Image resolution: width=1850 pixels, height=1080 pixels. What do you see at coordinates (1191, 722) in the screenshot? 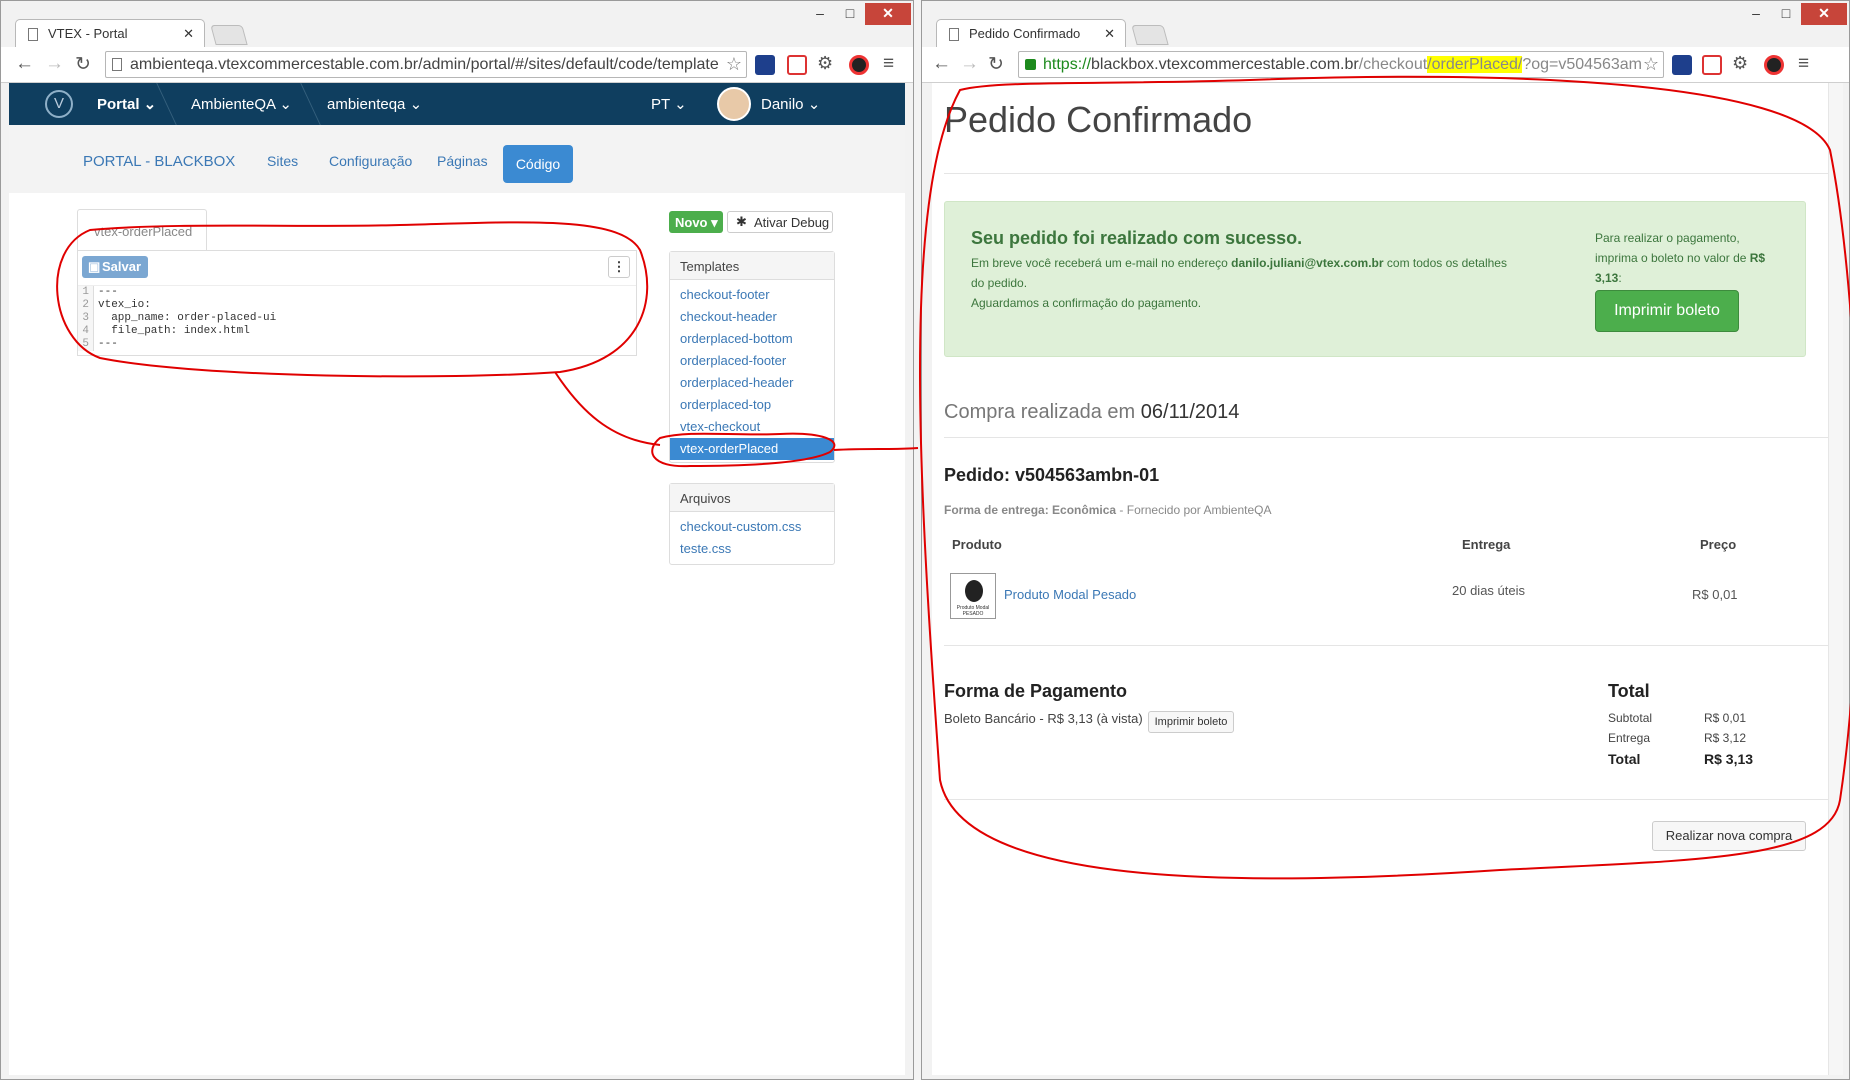
I see `print-boleto-small-button: Imprimir boleto` at bounding box center [1191, 722].